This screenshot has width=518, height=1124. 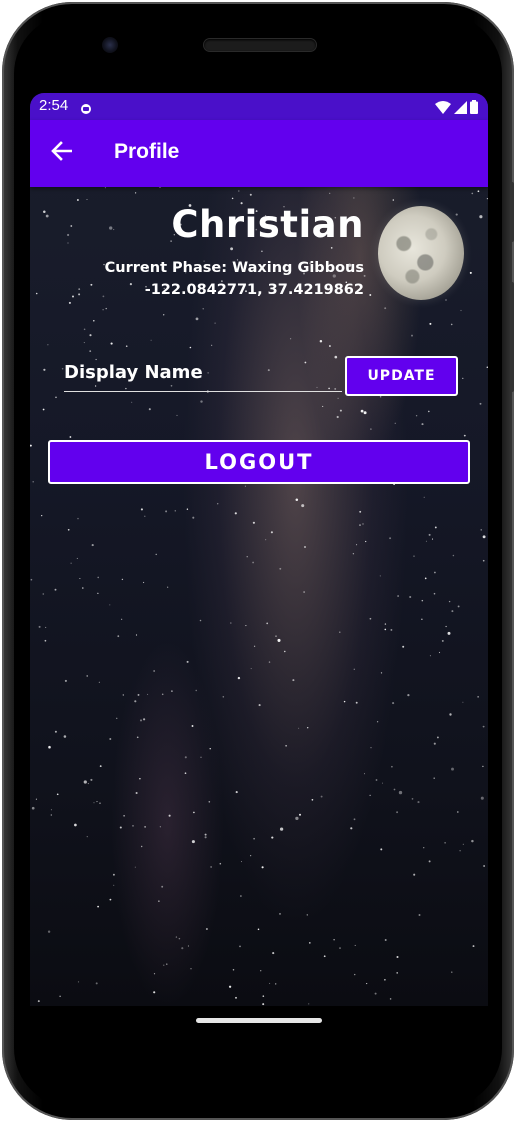 I want to click on home-gesture-bar, so click(x=259, y=1020).